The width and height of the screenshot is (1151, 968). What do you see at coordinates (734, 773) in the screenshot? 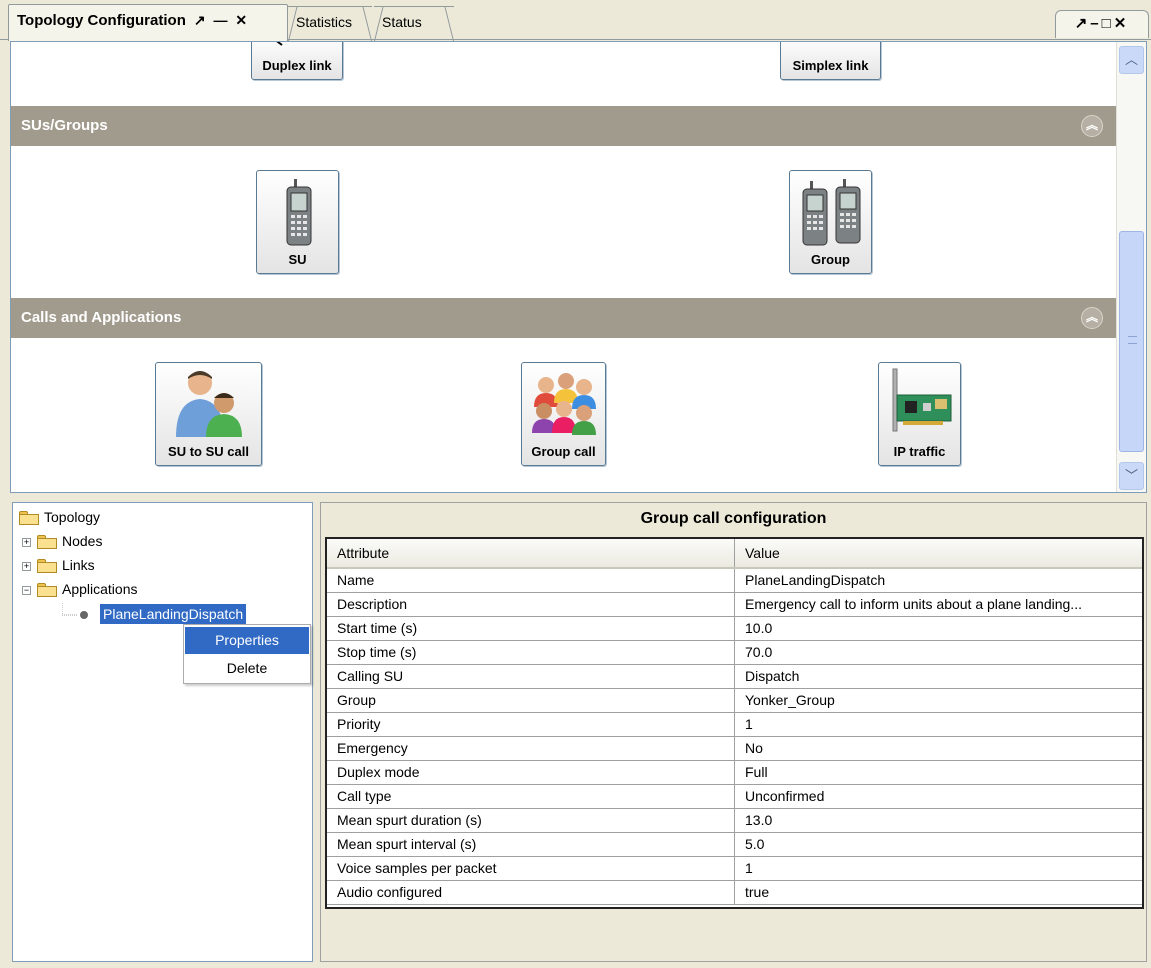
I see `table-row: Duplex mode Full` at bounding box center [734, 773].